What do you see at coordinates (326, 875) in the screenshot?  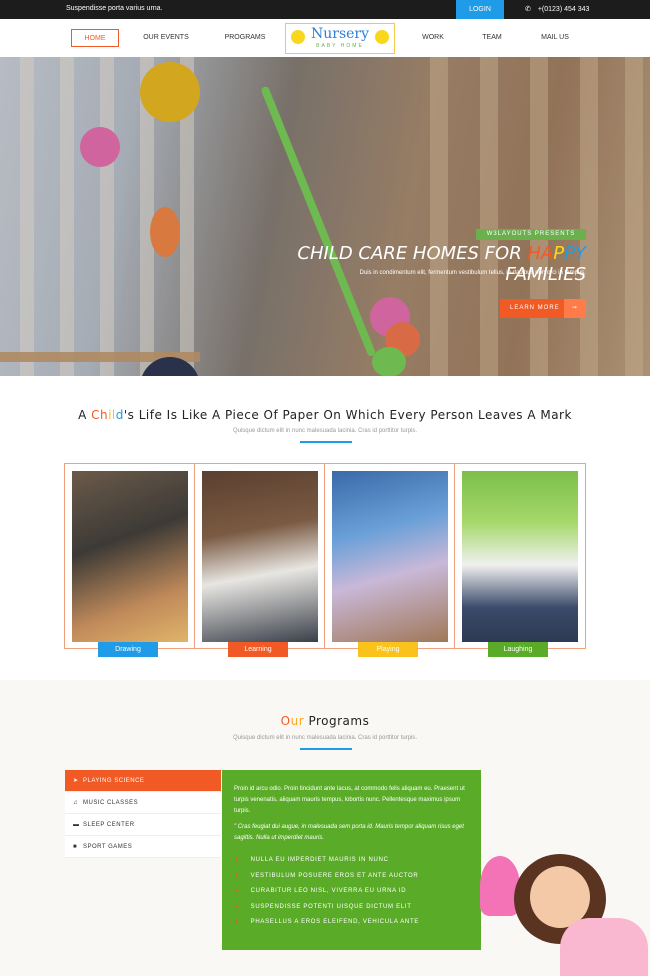 I see `list-item: ► VESTIBULUM POSUERE EROS ET ANTE AUCTOR` at bounding box center [326, 875].